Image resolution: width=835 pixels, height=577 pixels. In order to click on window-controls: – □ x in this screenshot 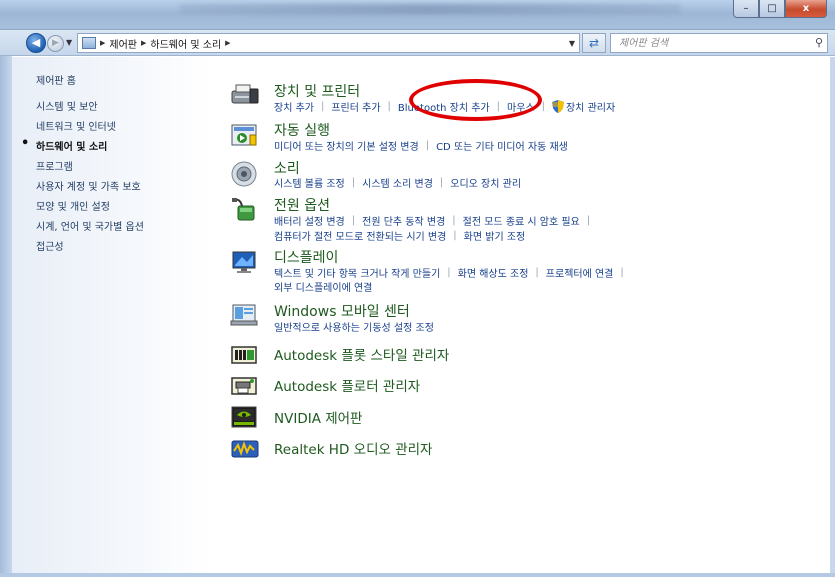, I will do `click(780, 9)`.